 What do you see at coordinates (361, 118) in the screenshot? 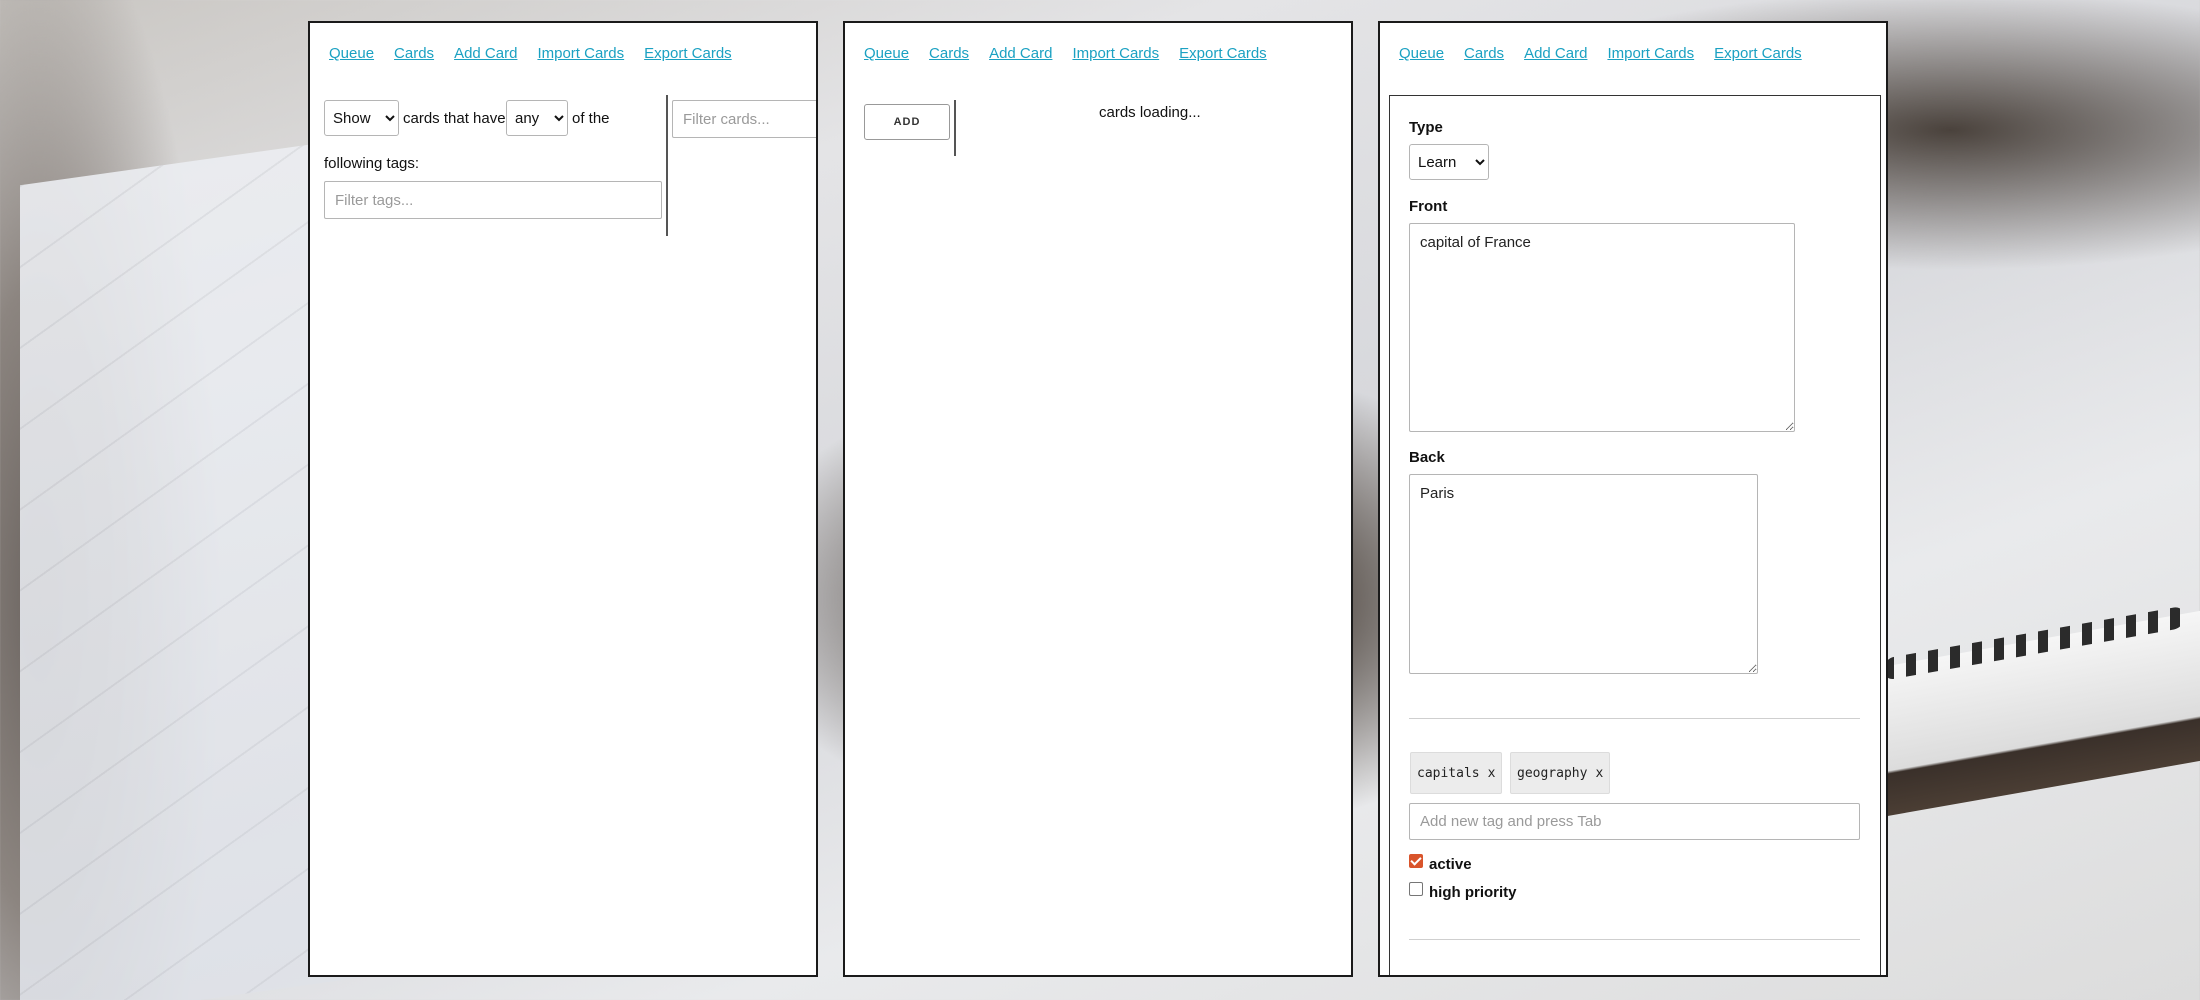
I see `show-hide-select: Show` at bounding box center [361, 118].